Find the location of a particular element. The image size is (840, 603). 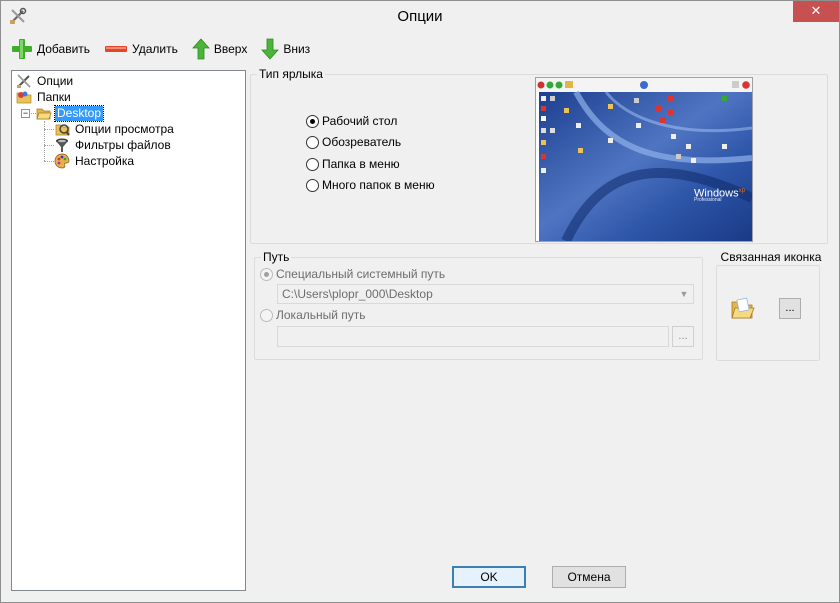

tree-item-view-options: Опции просмотра is located at coordinates (115, 129).